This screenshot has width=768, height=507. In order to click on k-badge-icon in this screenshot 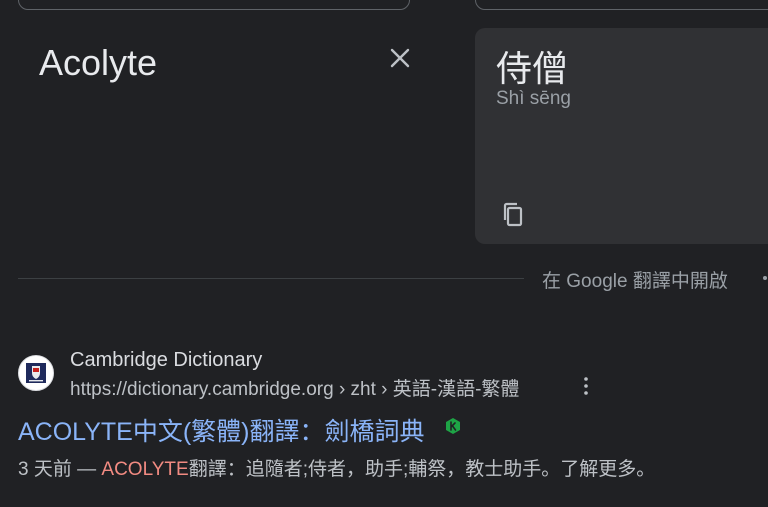, I will do `click(453, 426)`.